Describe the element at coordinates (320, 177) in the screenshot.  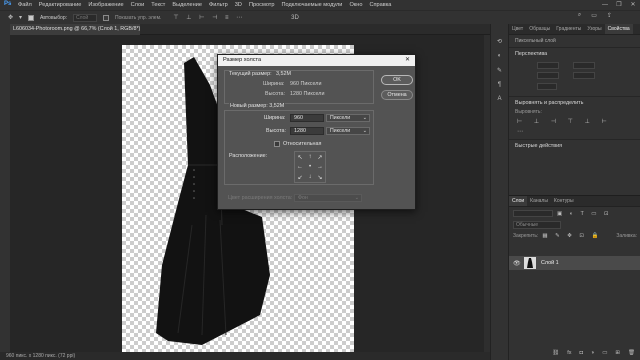
I see `anchor-se-icon: ↘` at that location.